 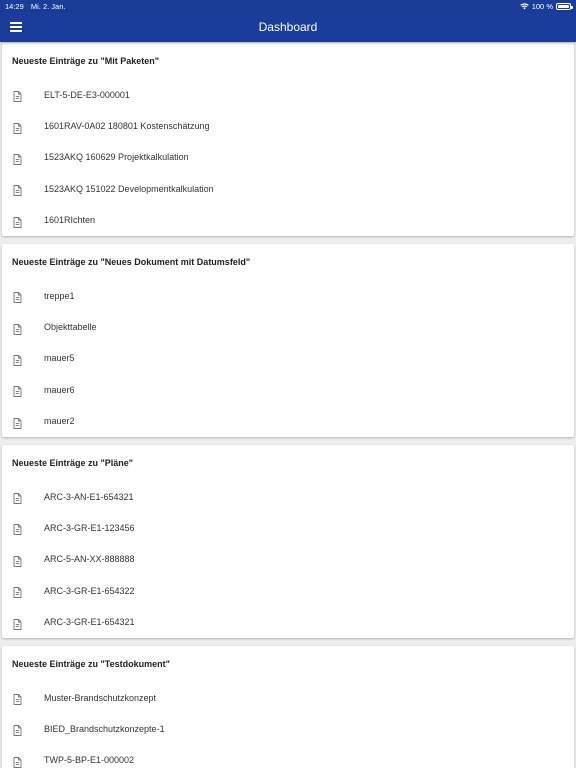 What do you see at coordinates (70, 327) in the screenshot?
I see `list-item-label: Objekttabelle` at bounding box center [70, 327].